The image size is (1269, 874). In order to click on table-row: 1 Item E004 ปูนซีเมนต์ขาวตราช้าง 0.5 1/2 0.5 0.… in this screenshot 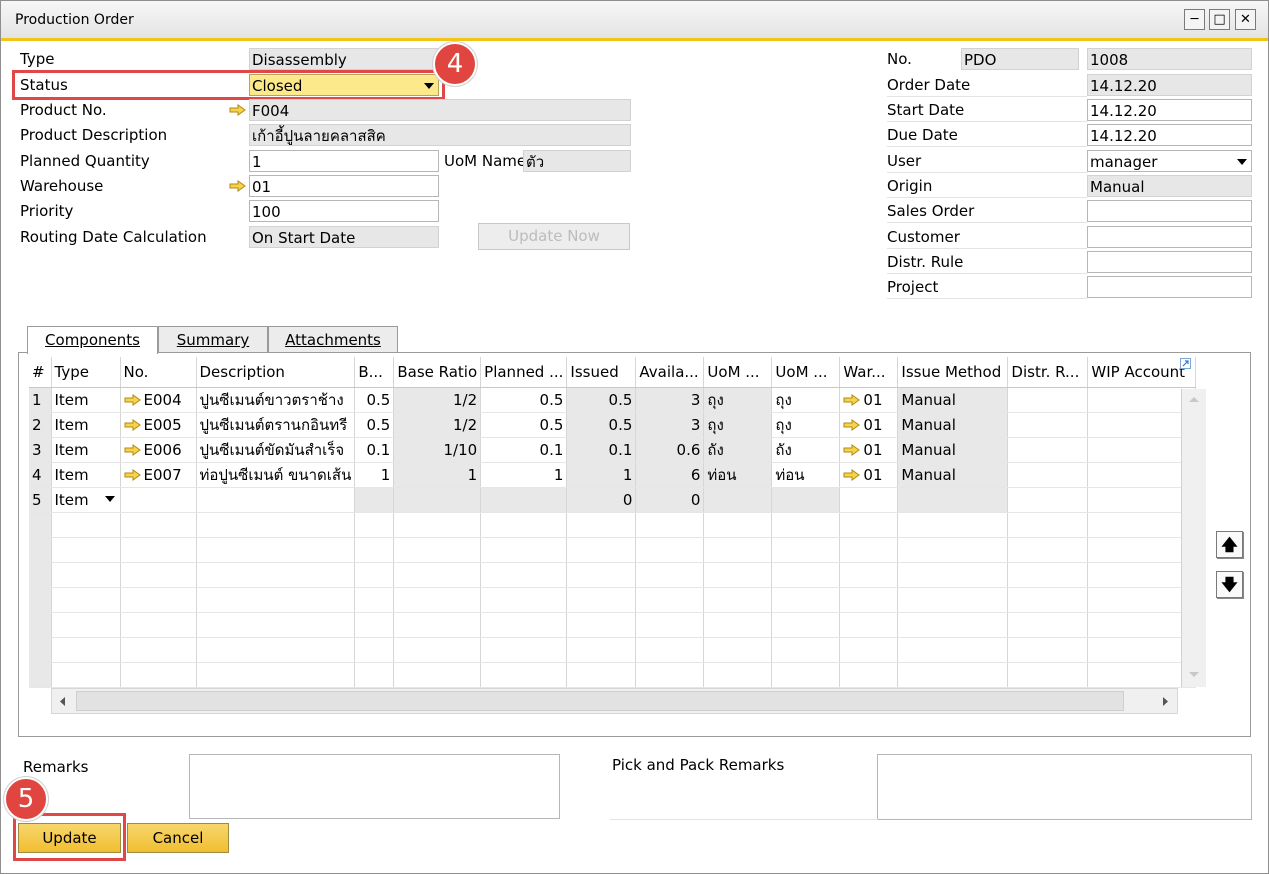, I will do `click(613, 400)`.